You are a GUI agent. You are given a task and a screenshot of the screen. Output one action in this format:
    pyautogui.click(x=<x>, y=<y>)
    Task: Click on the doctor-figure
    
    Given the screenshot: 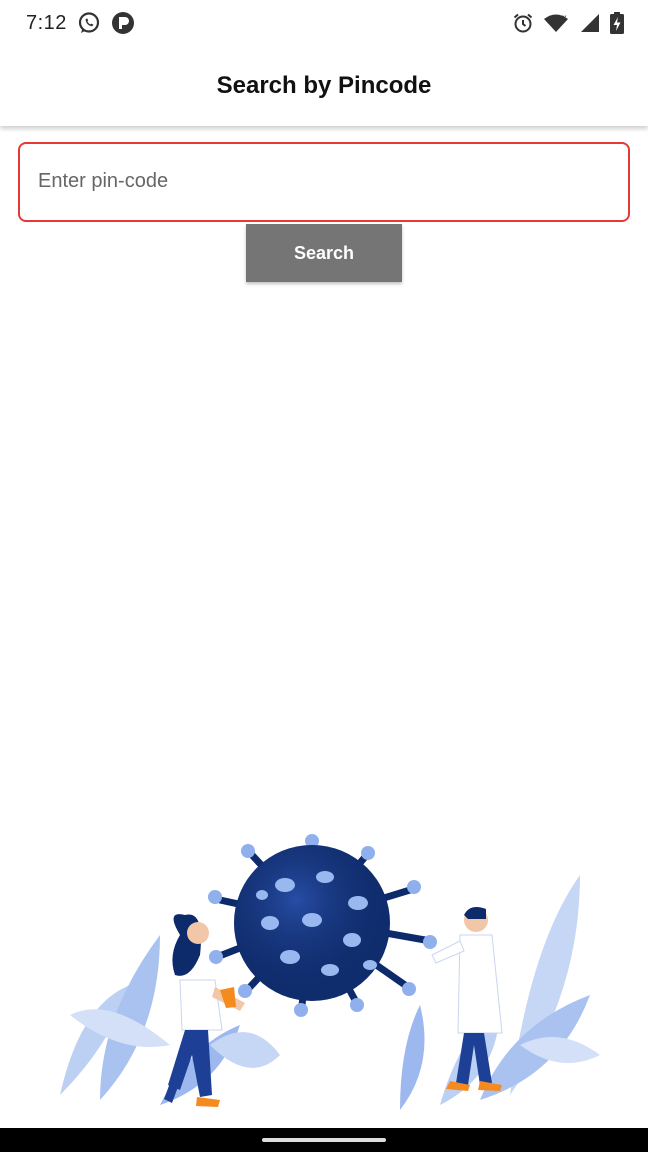 What is the action you would take?
    pyautogui.click(x=467, y=999)
    